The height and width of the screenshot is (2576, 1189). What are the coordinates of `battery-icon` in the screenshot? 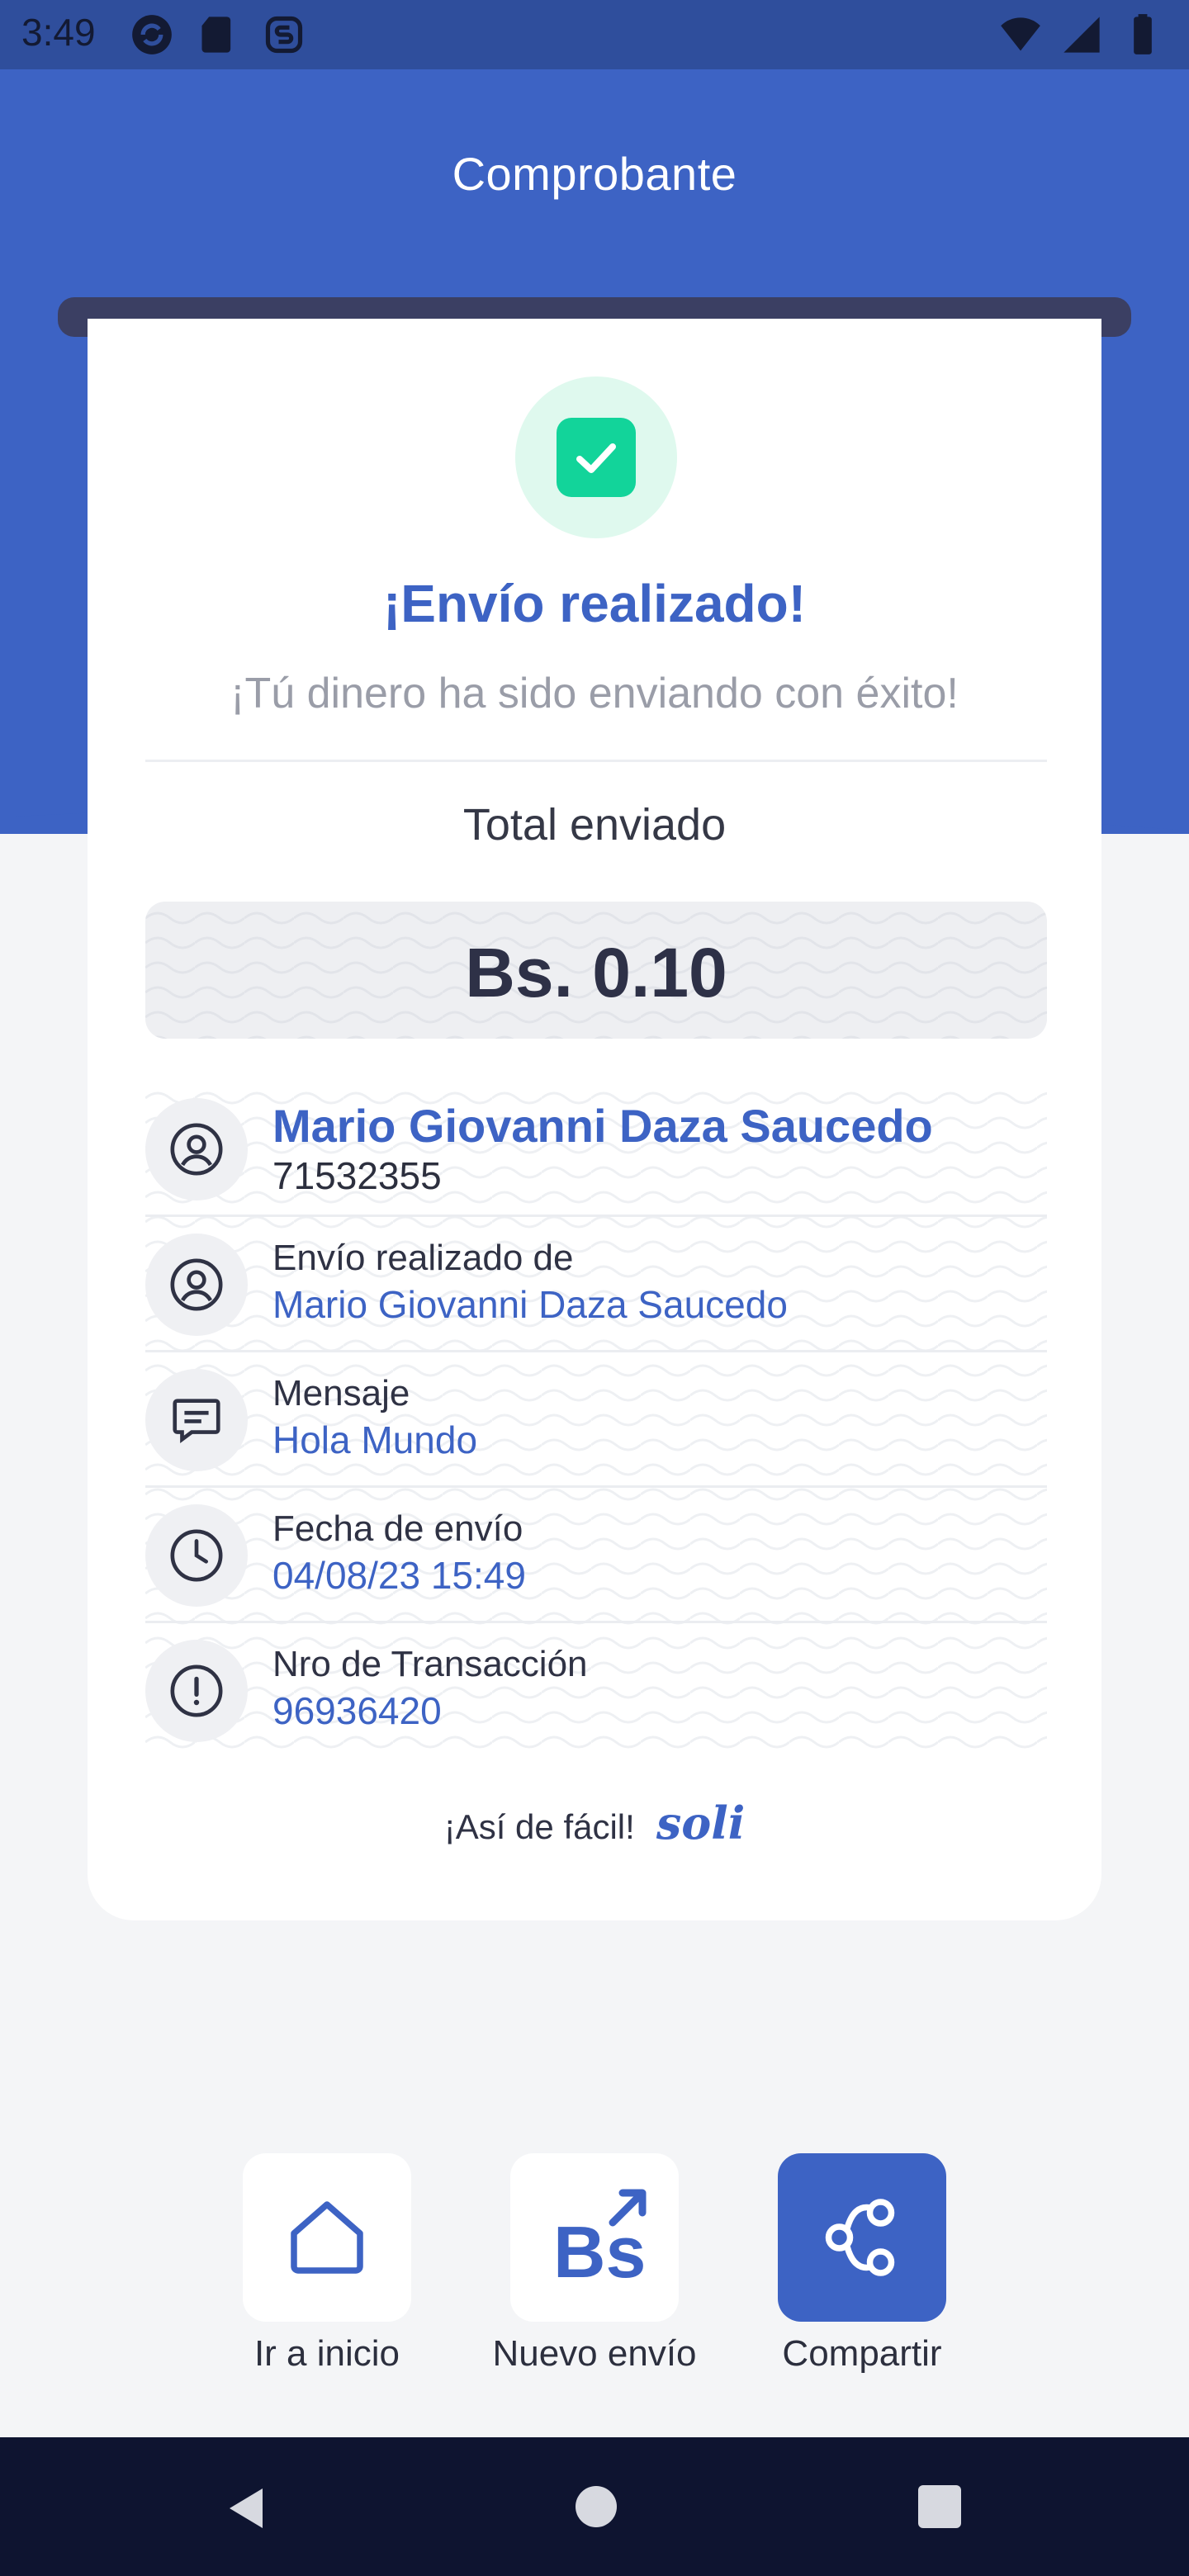 It's located at (1143, 34).